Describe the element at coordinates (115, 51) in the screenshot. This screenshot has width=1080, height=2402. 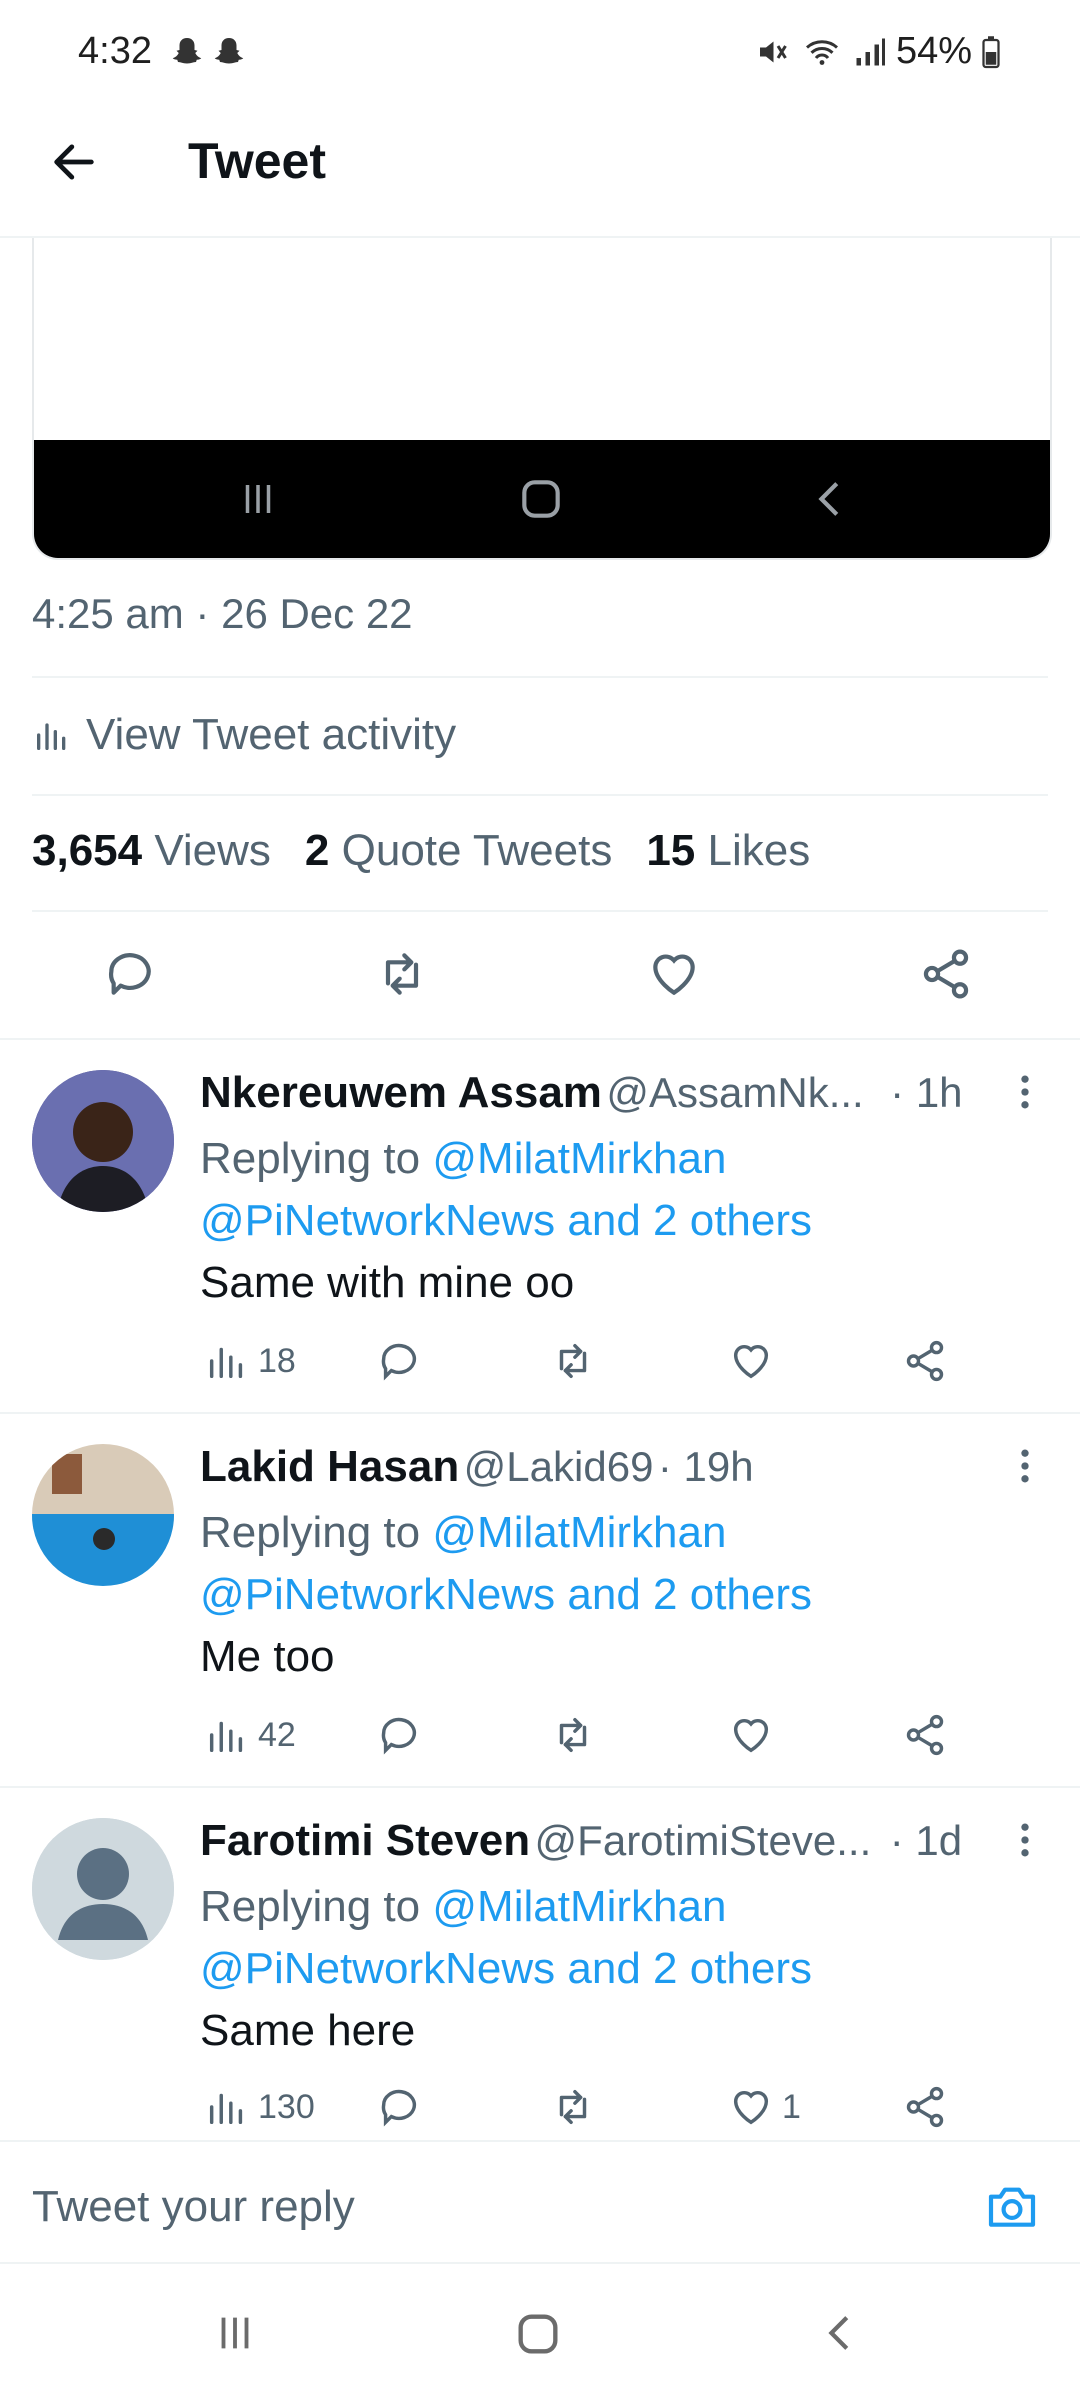
I see `clock: 4:32` at that location.